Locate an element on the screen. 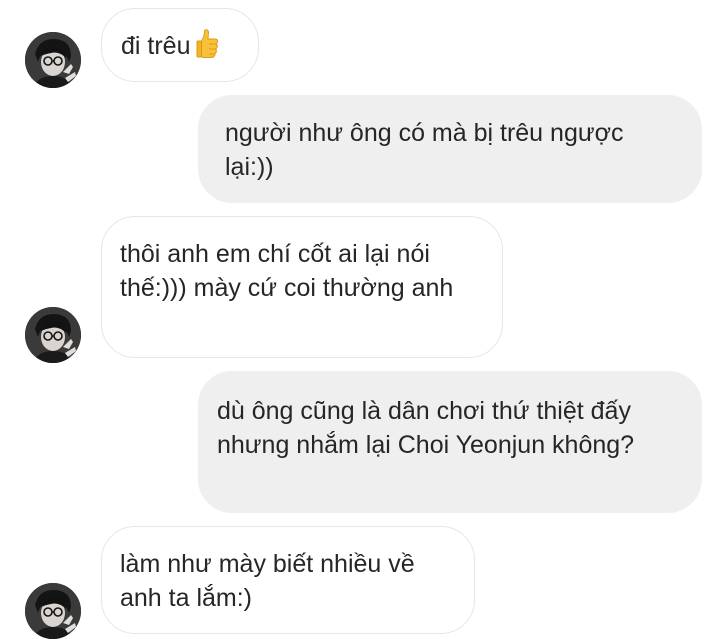 Image resolution: width=720 pixels, height=639 pixels. message-text: đi trêu is located at coordinates (156, 46).